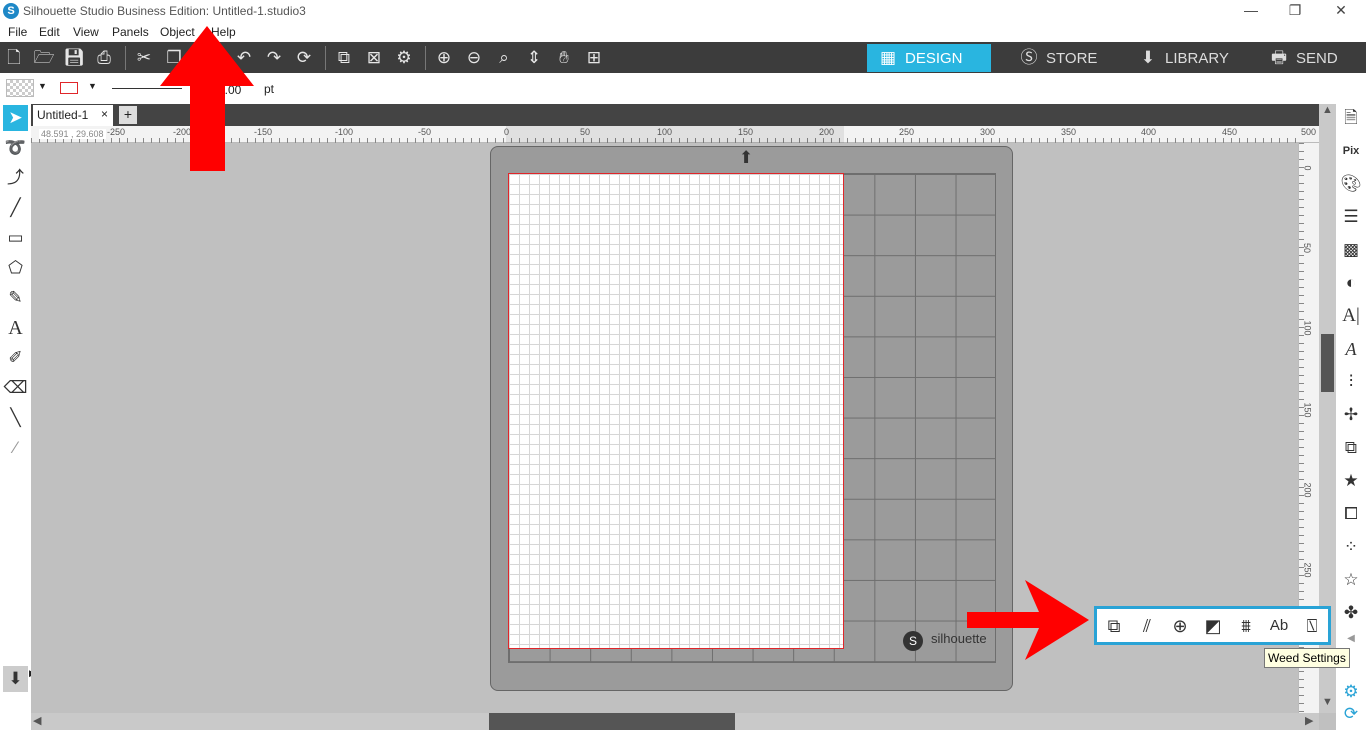  I want to click on new-tab-button: +, so click(128, 115).